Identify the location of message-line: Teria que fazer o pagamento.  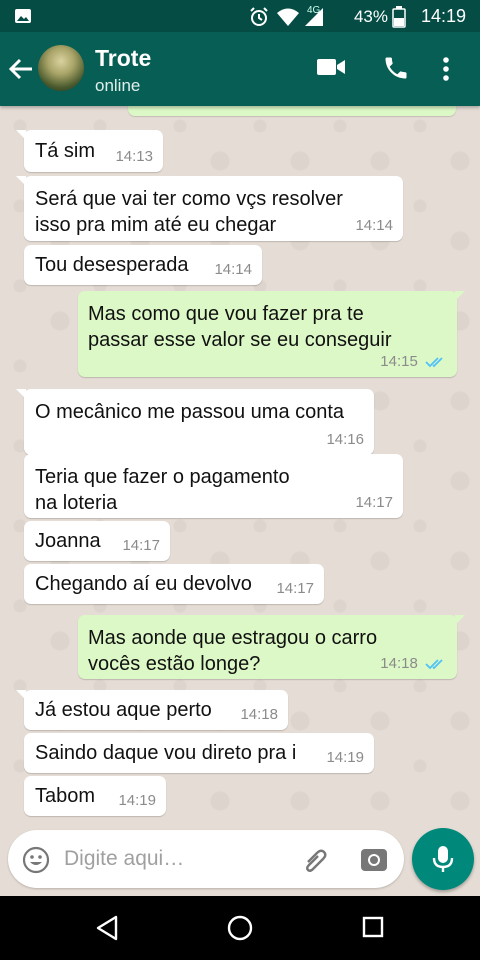
(162, 477).